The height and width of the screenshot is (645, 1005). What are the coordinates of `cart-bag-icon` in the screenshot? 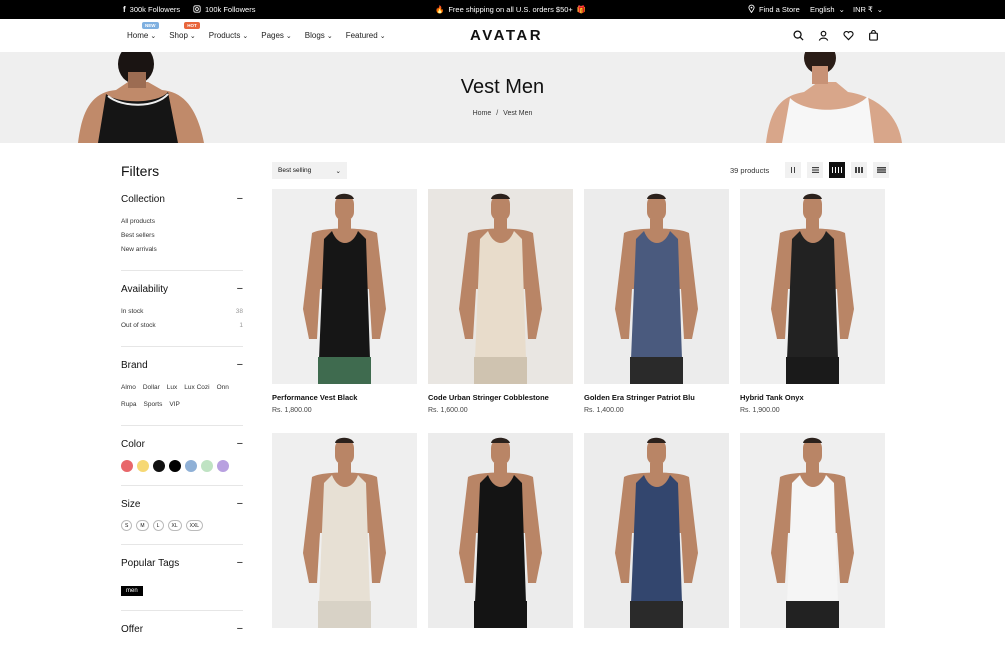 It's located at (873, 35).